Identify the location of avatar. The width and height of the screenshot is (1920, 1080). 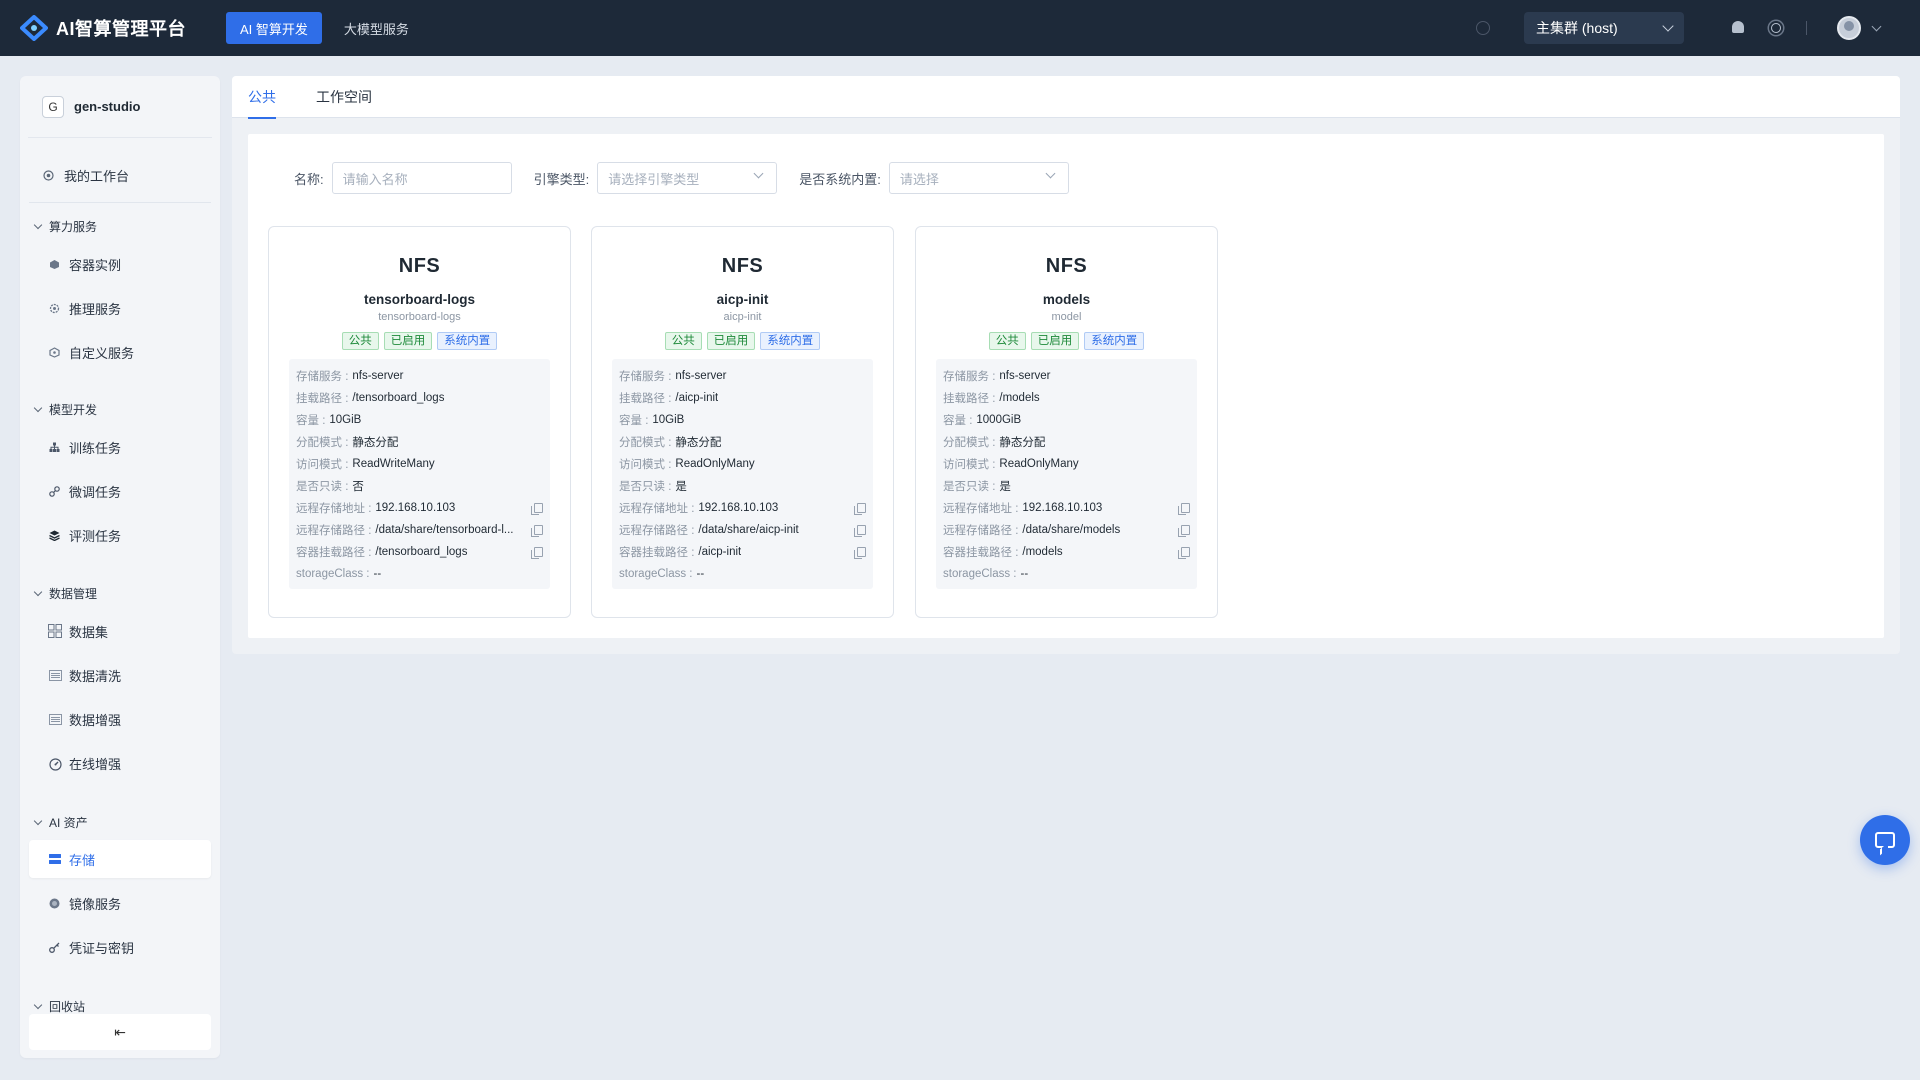
(1849, 28).